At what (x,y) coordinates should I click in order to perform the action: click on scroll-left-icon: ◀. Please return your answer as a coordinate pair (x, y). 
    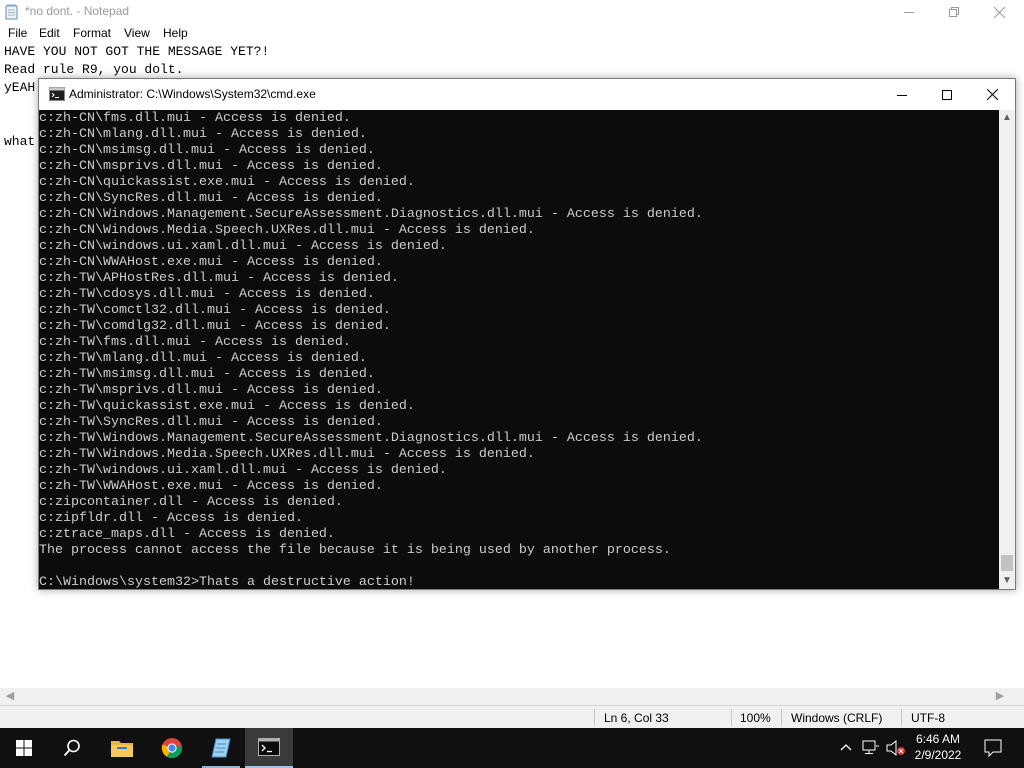
    Looking at the image, I should click on (10, 696).